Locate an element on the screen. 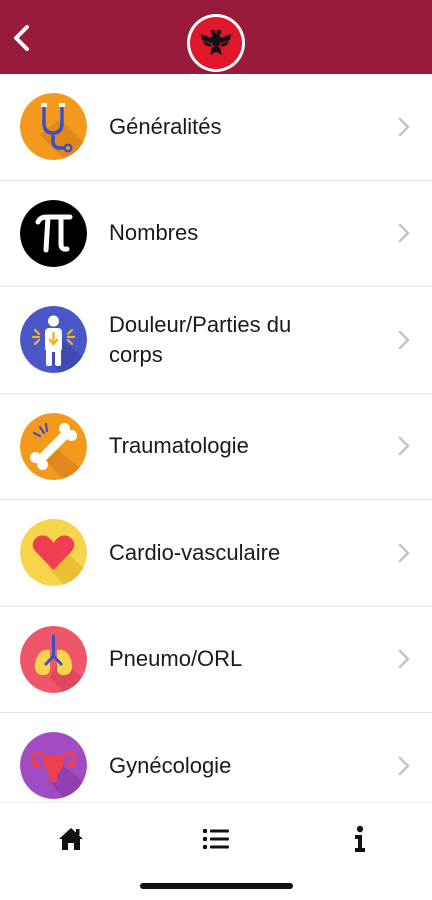 Image resolution: width=432 pixels, height=900 pixels. list-item-label: Traumatologie is located at coordinates (179, 446).